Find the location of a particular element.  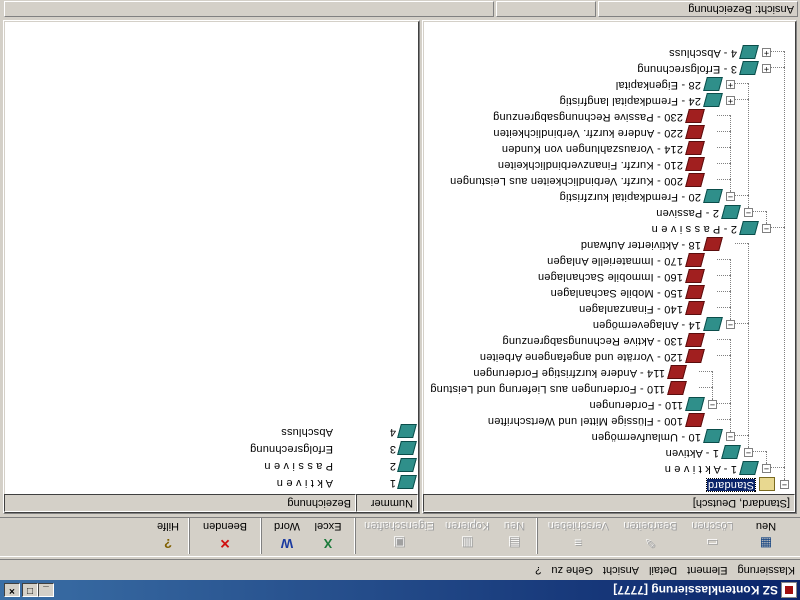

tree-node: 160 - Immobile Sachanlagen is located at coordinates (610, 276).